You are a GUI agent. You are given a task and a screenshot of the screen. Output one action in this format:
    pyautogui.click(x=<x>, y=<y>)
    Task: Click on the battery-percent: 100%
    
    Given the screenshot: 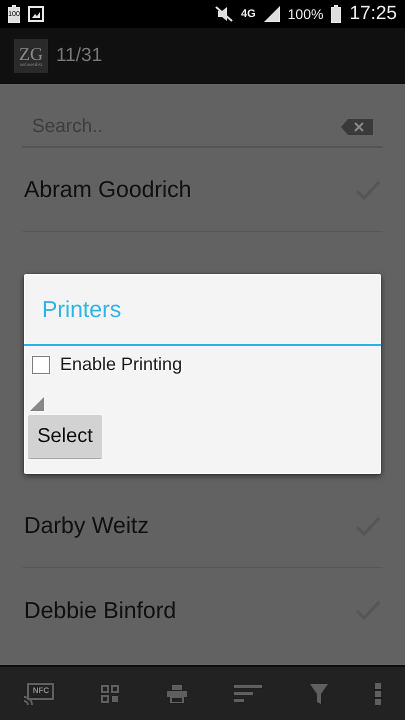 What is the action you would take?
    pyautogui.click(x=306, y=14)
    